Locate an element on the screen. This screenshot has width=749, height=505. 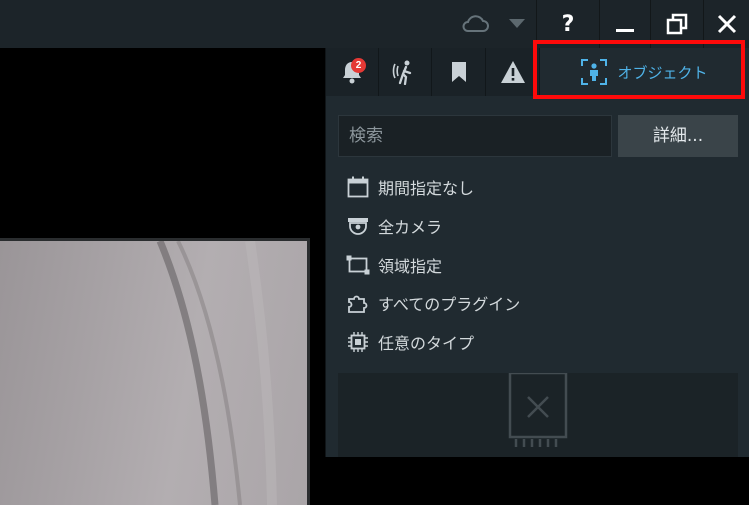
cloud-button is located at coordinates (475, 24).